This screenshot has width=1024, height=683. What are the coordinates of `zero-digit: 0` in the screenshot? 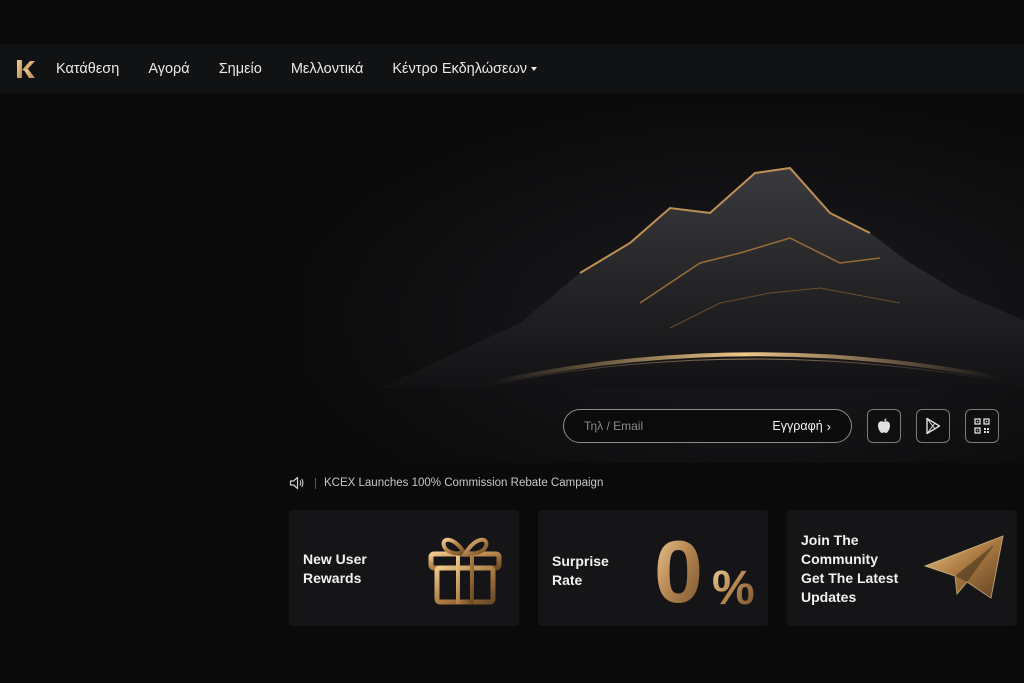 It's located at (678, 570).